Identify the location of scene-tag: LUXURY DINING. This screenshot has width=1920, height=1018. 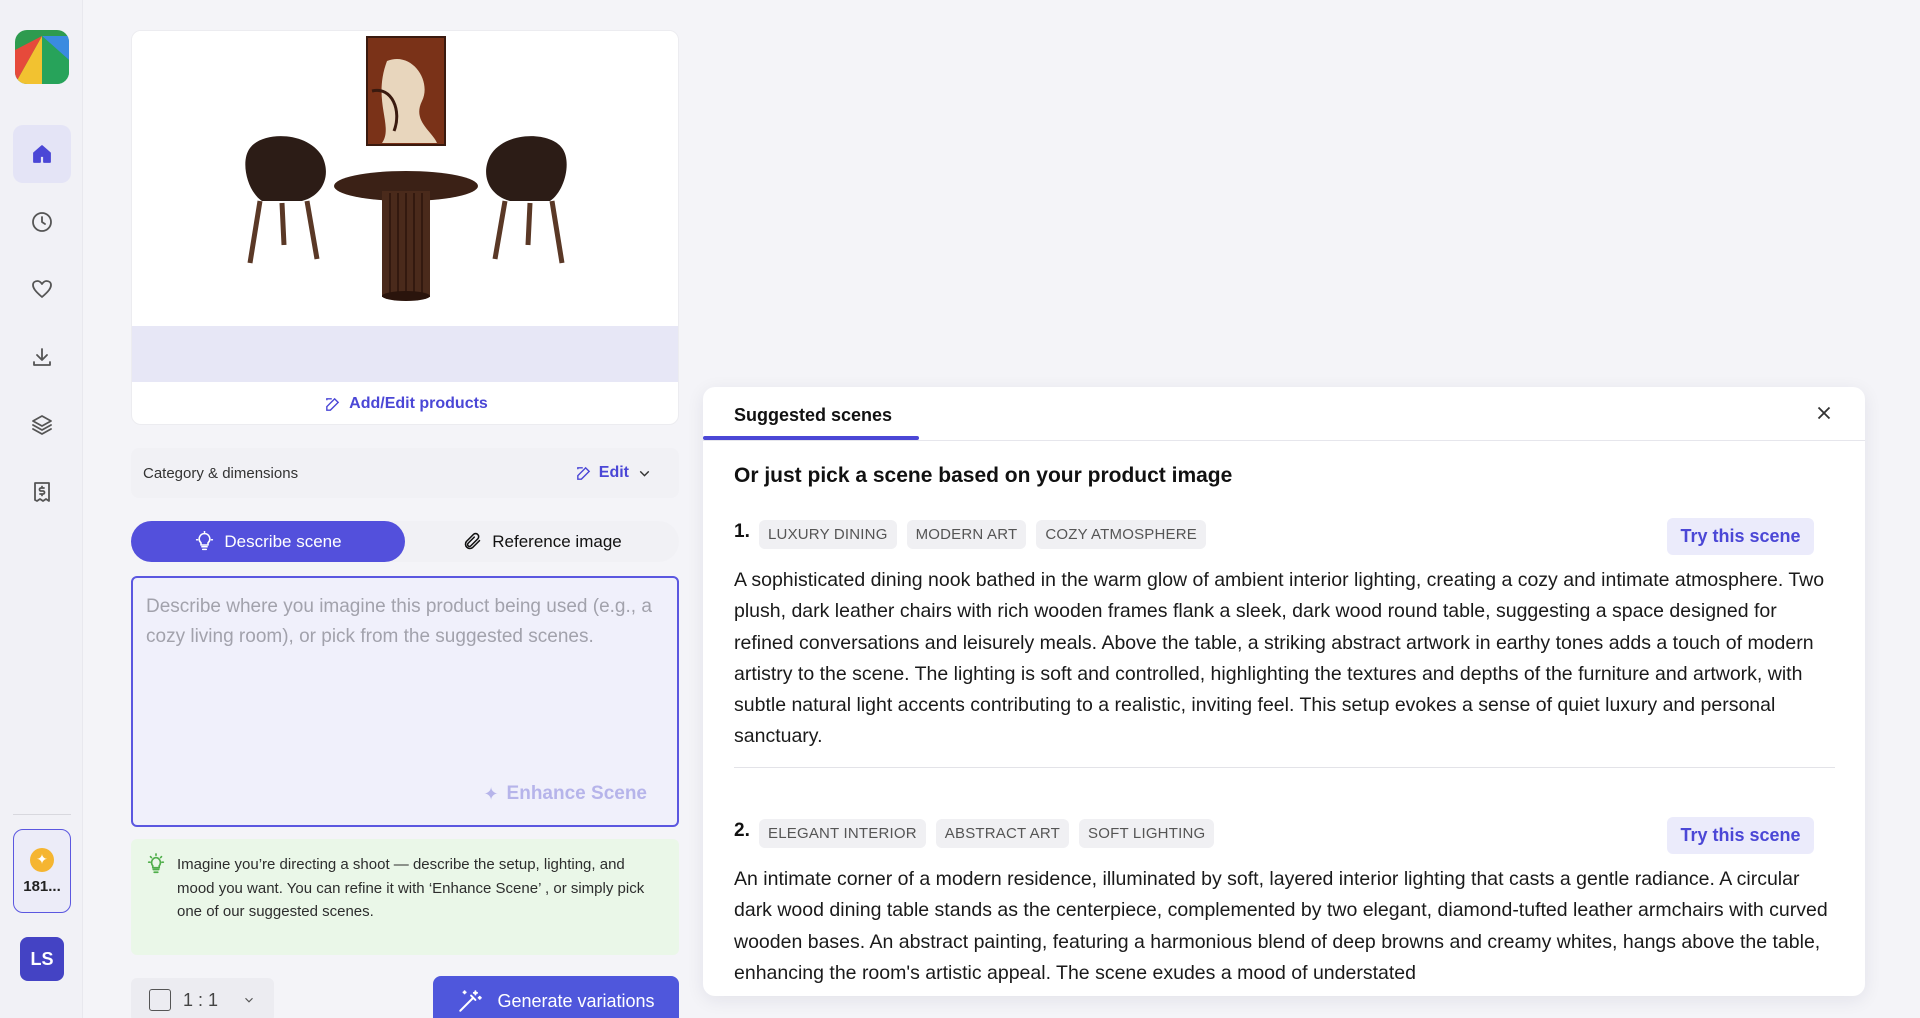
(828, 534).